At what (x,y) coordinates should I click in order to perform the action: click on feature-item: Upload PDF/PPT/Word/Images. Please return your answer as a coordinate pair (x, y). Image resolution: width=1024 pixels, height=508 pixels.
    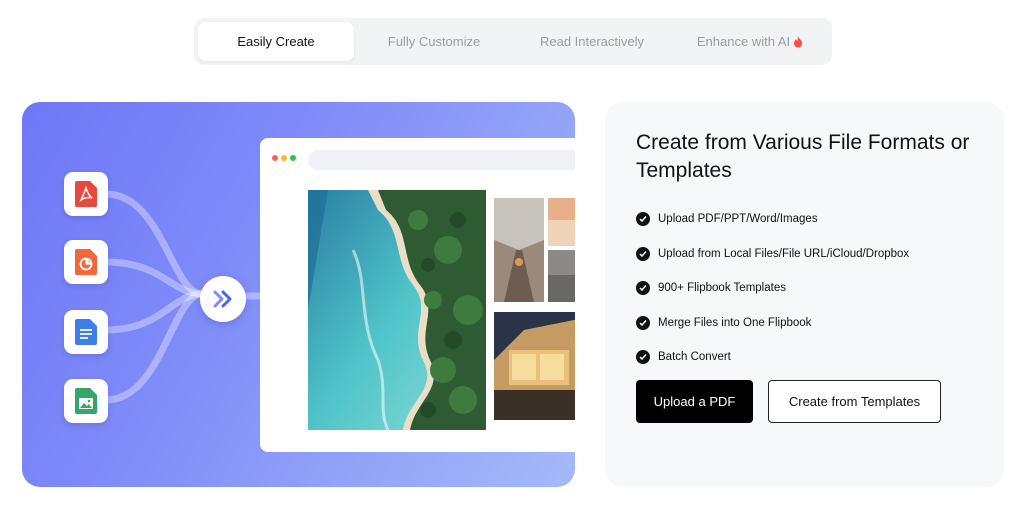
    Looking at the image, I should click on (772, 219).